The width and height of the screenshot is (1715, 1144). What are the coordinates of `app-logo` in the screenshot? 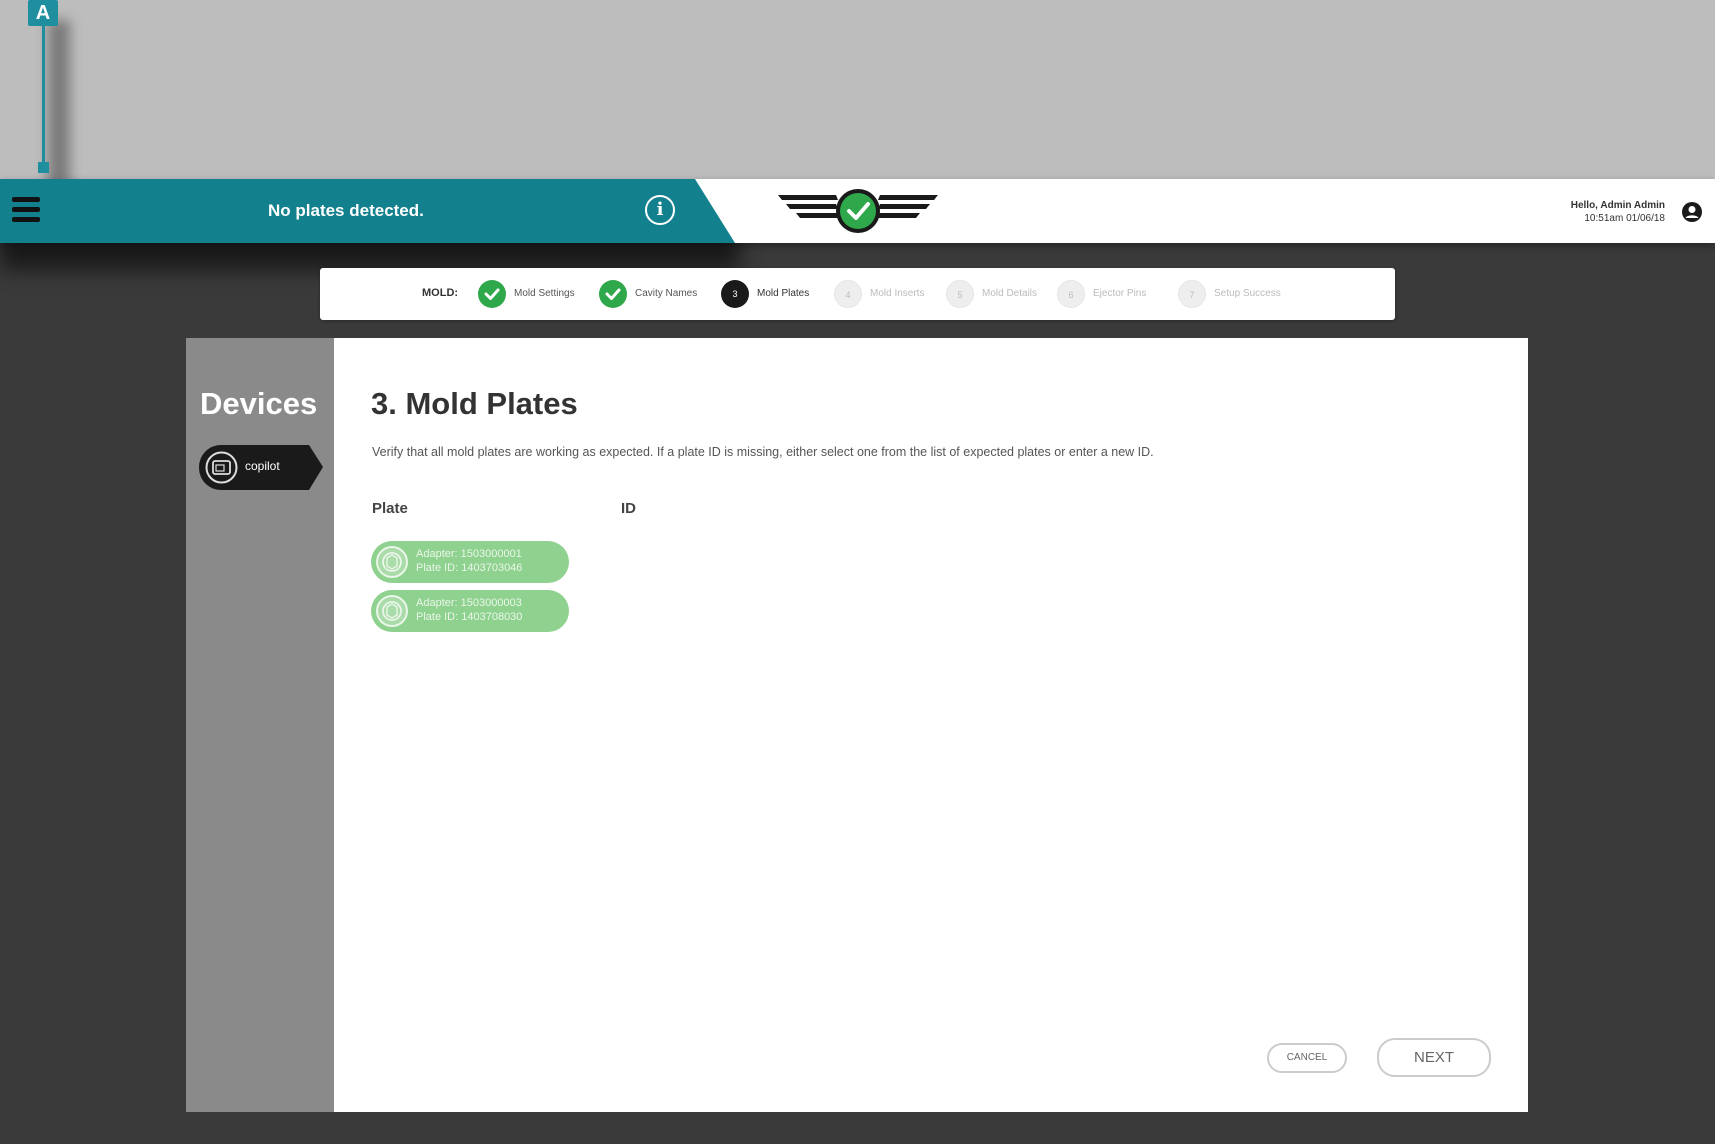 It's located at (858, 211).